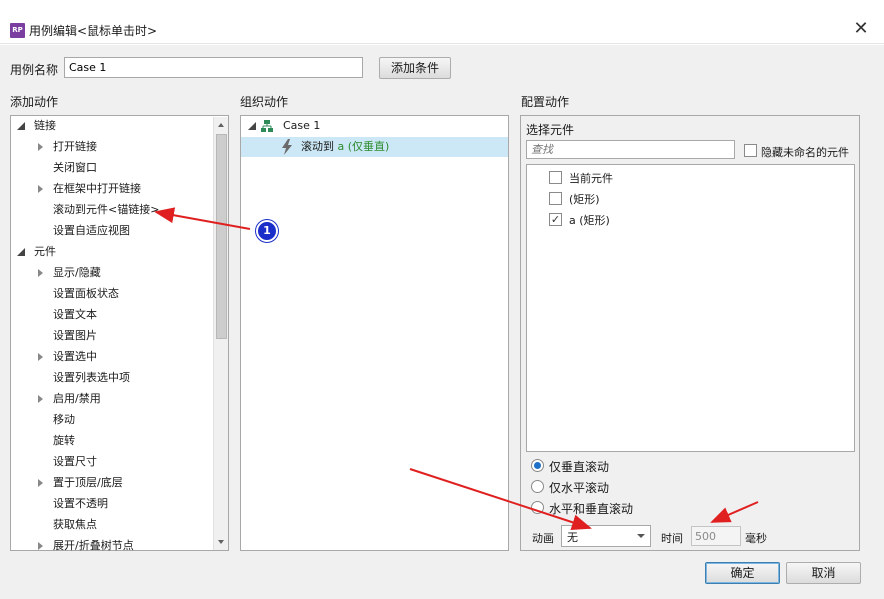 The width and height of the screenshot is (884, 599). What do you see at coordinates (88, 483) in the screenshot?
I see `action-item: 置于顶层/底层` at bounding box center [88, 483].